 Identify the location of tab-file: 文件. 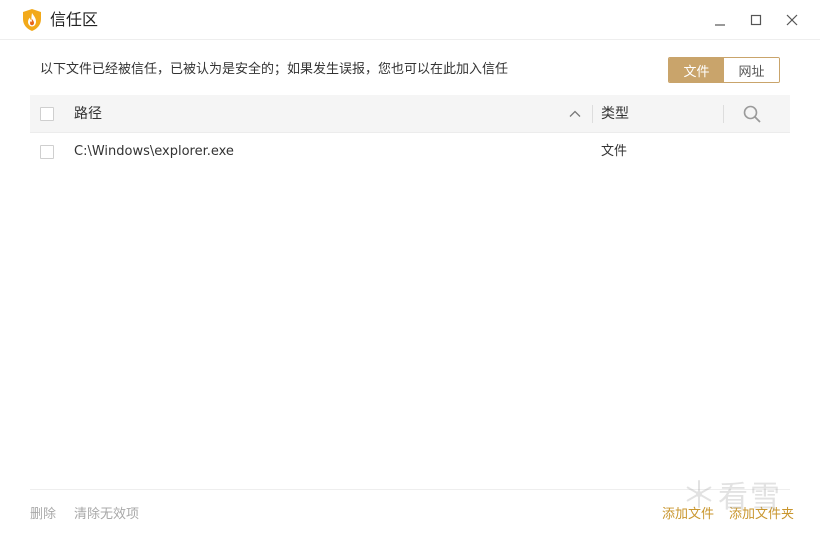
(696, 70).